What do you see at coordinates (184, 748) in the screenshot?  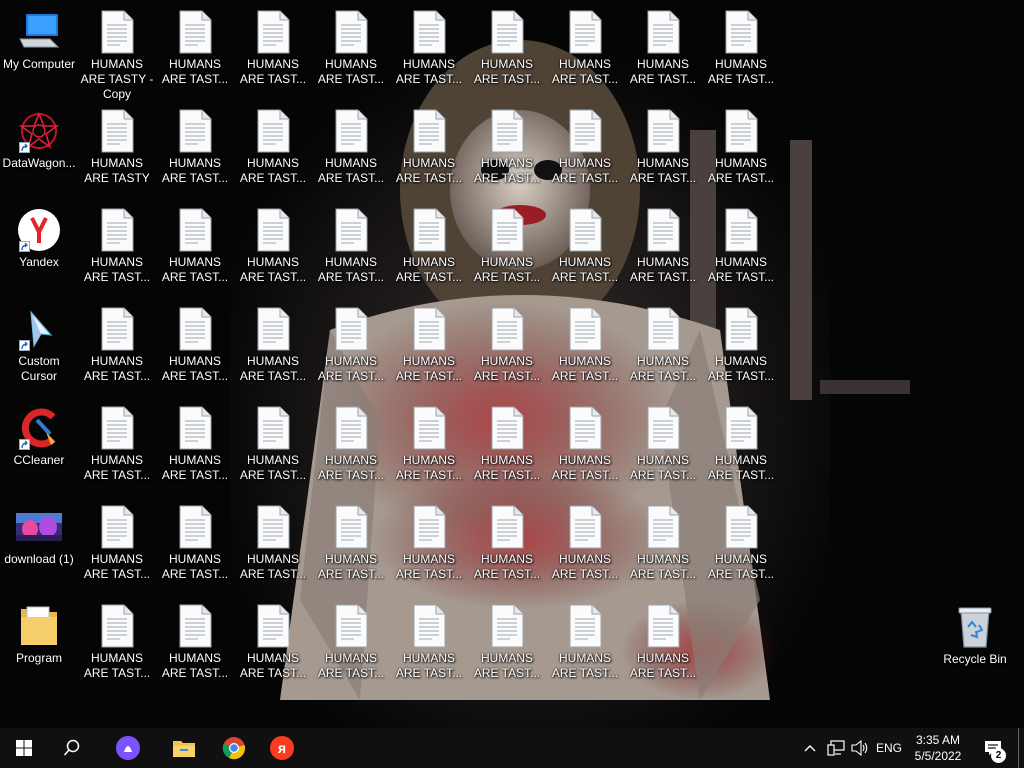 I see `file-explorer-button` at bounding box center [184, 748].